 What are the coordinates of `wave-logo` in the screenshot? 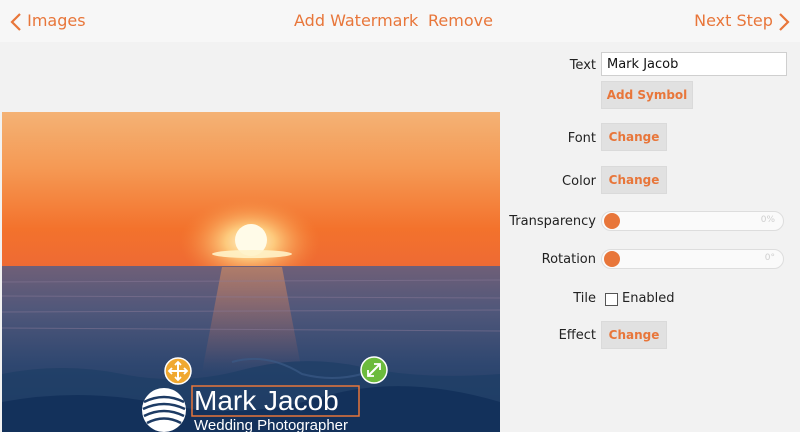 It's located at (164, 410).